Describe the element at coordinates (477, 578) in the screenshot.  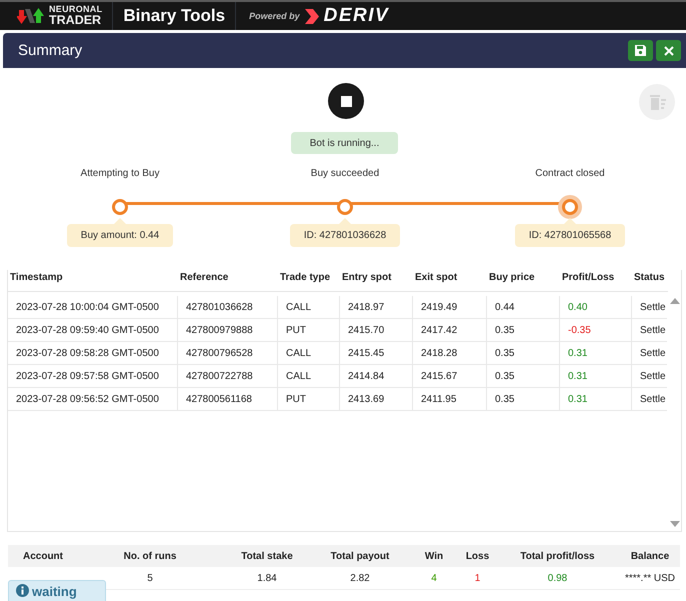
I see `table-cell: 1` at that location.